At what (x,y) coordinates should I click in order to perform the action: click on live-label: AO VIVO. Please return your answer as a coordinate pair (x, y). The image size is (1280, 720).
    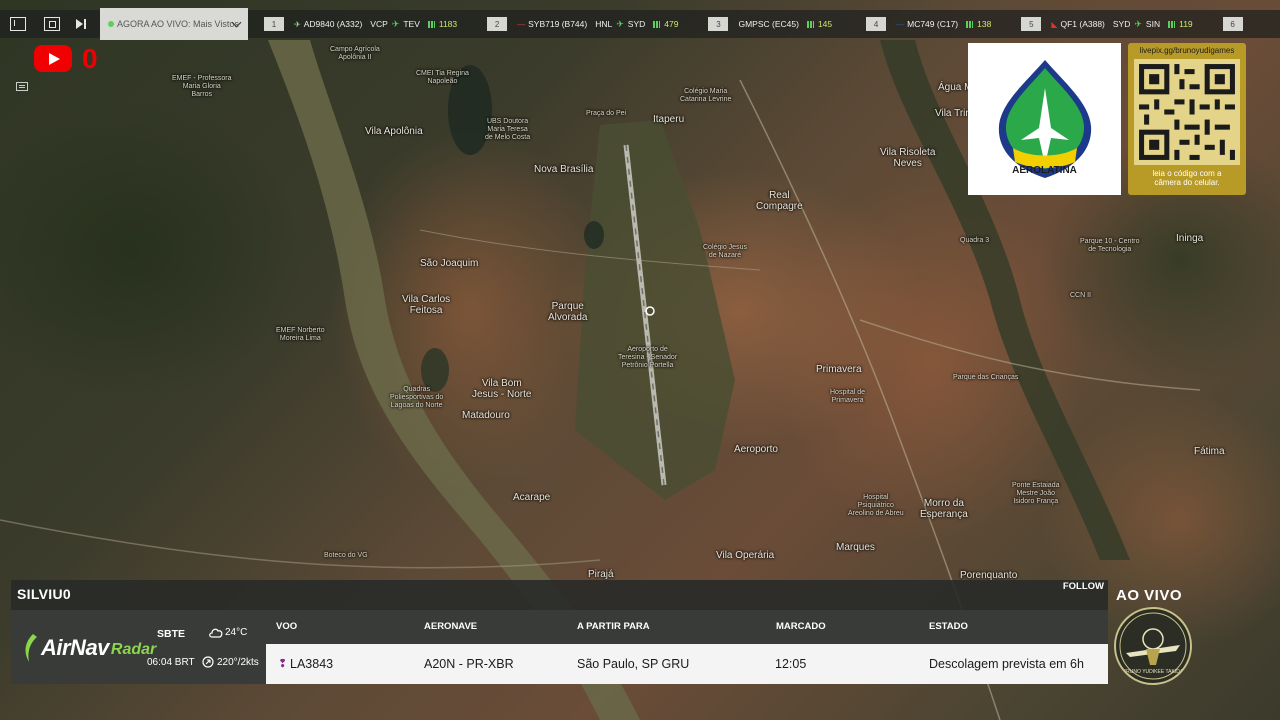
    Looking at the image, I should click on (1149, 595).